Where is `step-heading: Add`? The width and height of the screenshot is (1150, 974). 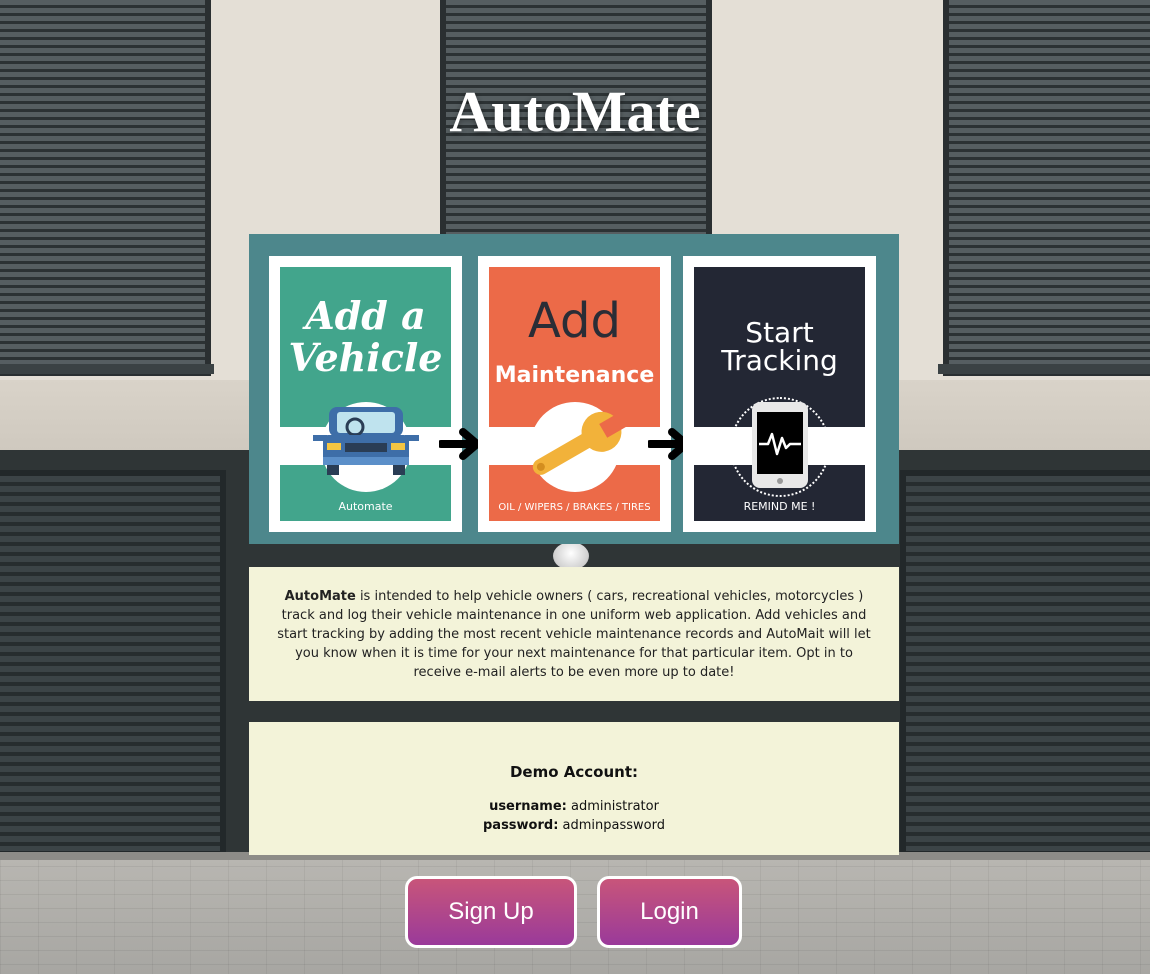
step-heading: Add is located at coordinates (574, 321).